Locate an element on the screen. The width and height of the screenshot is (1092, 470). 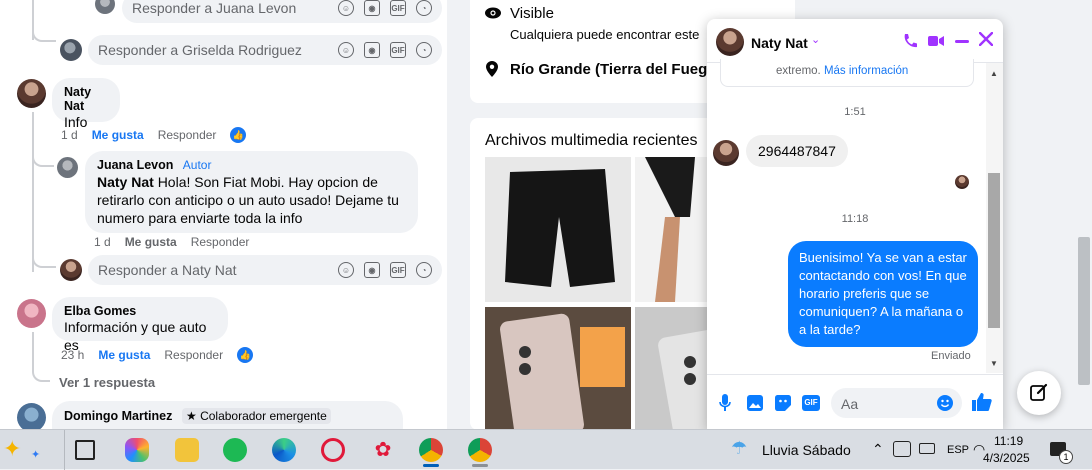
page-scrollbar is located at coordinates (1084, 215).